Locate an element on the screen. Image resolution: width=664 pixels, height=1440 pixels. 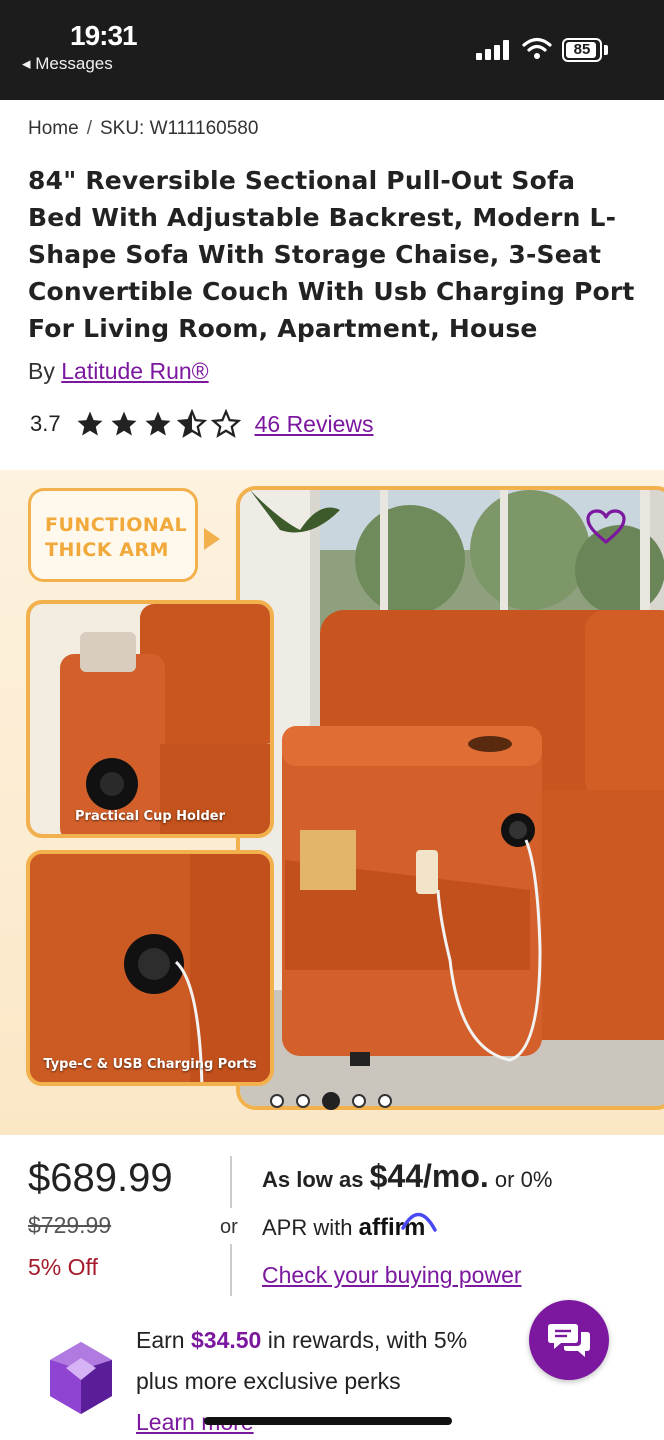
charging-ports-illustration is located at coordinates (150, 968).